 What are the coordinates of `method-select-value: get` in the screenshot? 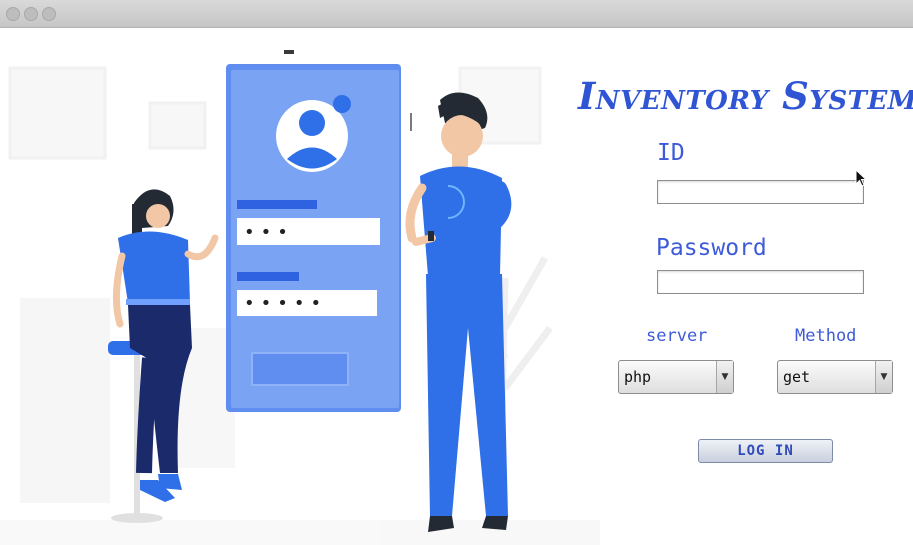 It's located at (797, 377).